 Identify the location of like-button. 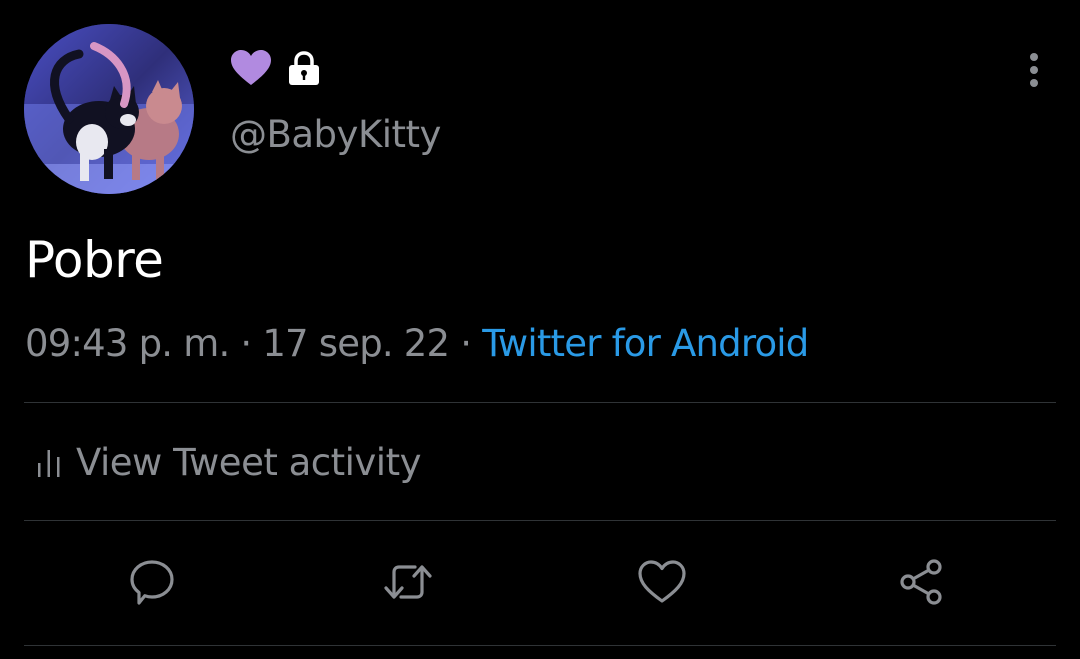
(662, 582).